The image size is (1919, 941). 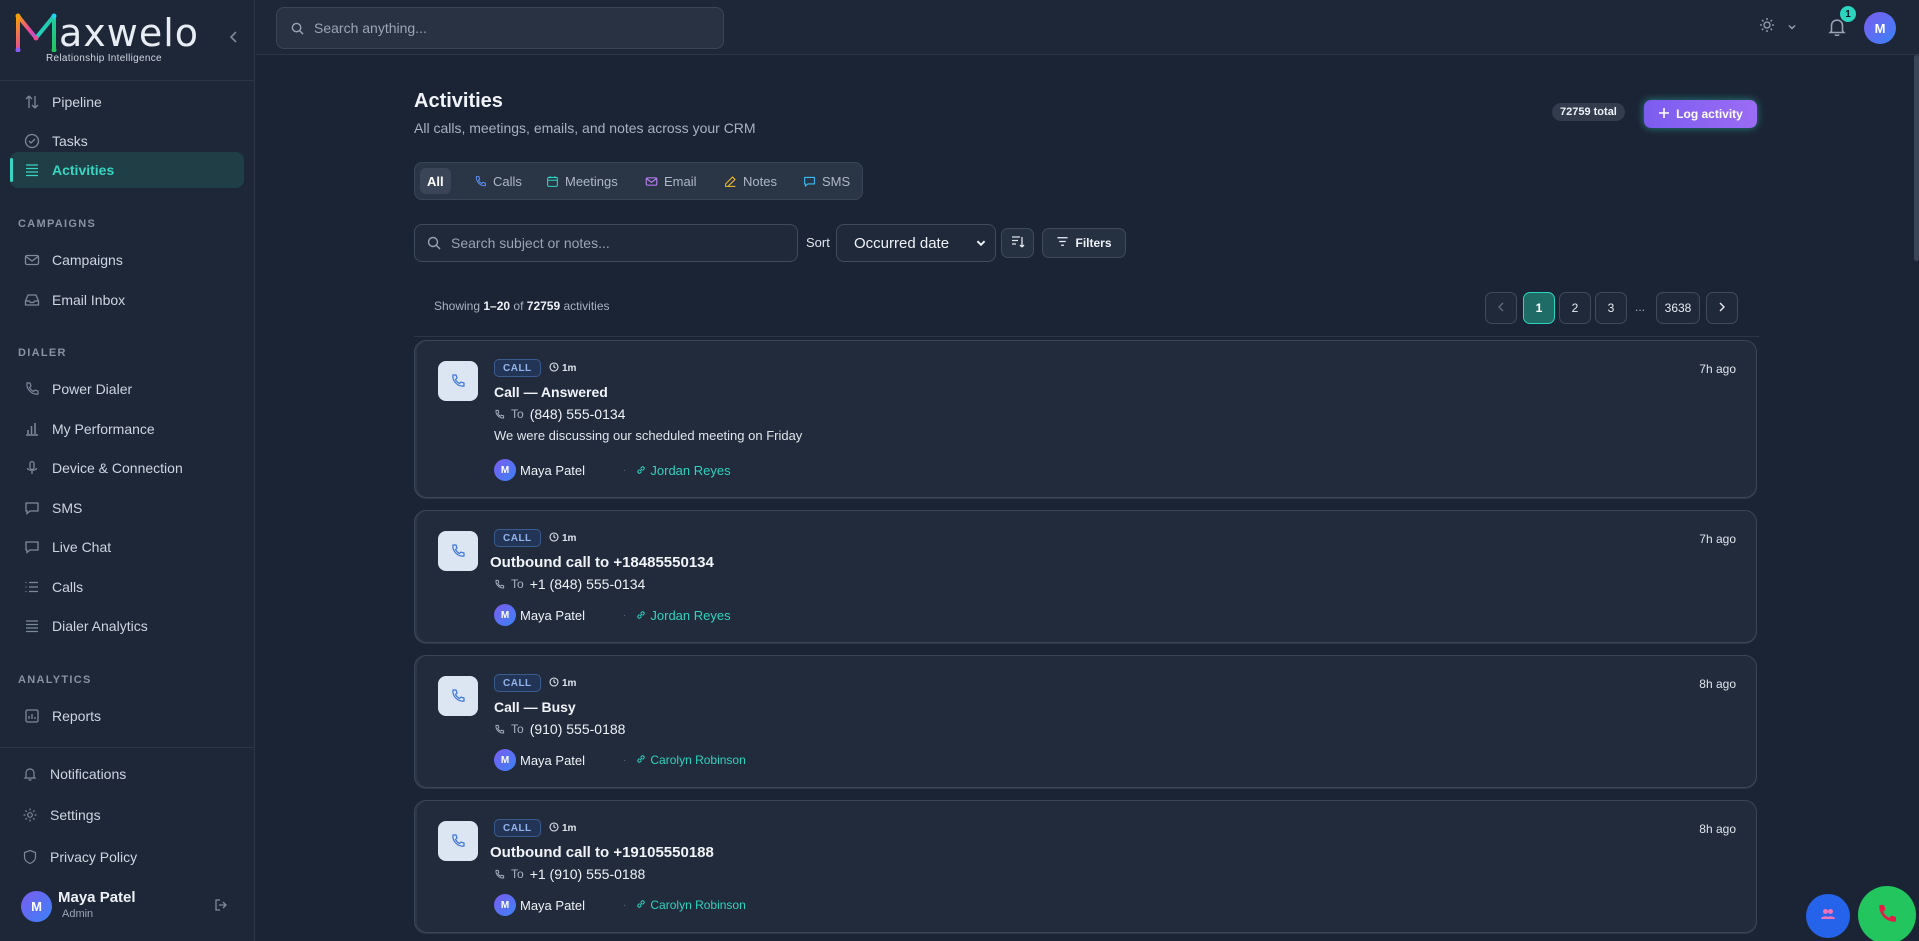 I want to click on theme-toggle-button, so click(x=1778, y=26).